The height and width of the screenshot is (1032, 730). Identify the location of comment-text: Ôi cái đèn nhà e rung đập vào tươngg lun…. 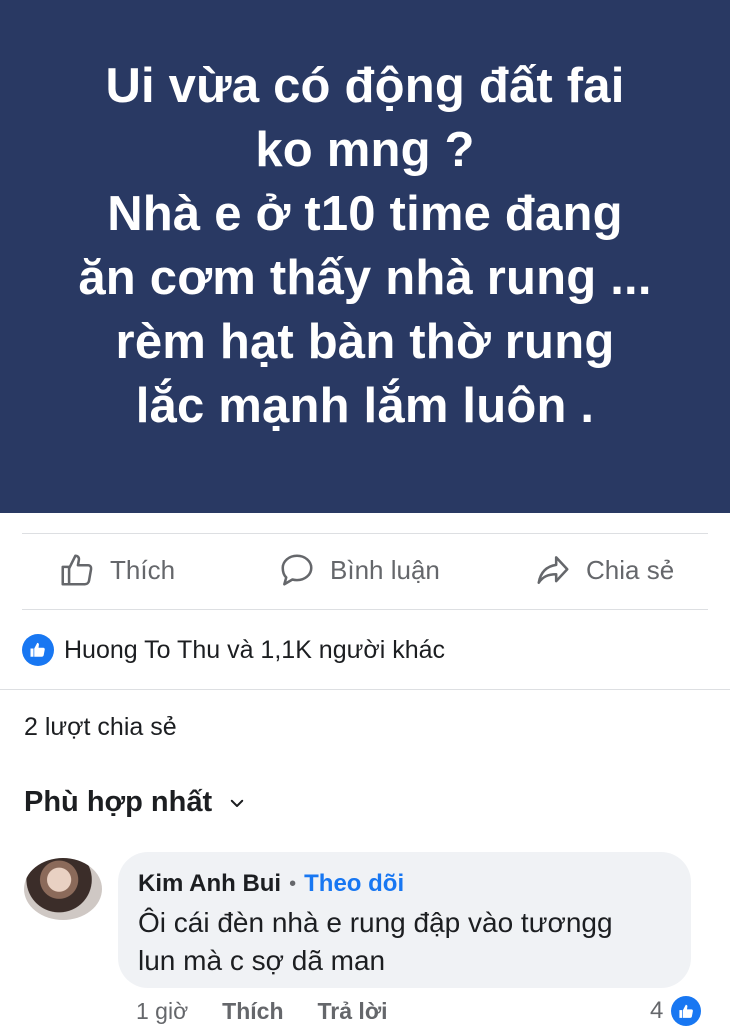
(408, 942).